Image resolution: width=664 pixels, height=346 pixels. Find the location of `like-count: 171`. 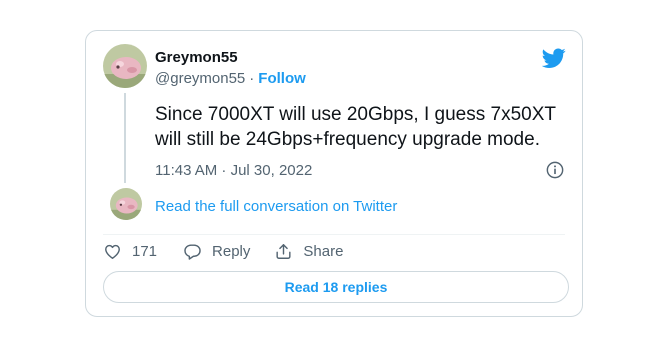

like-count: 171 is located at coordinates (145, 251).